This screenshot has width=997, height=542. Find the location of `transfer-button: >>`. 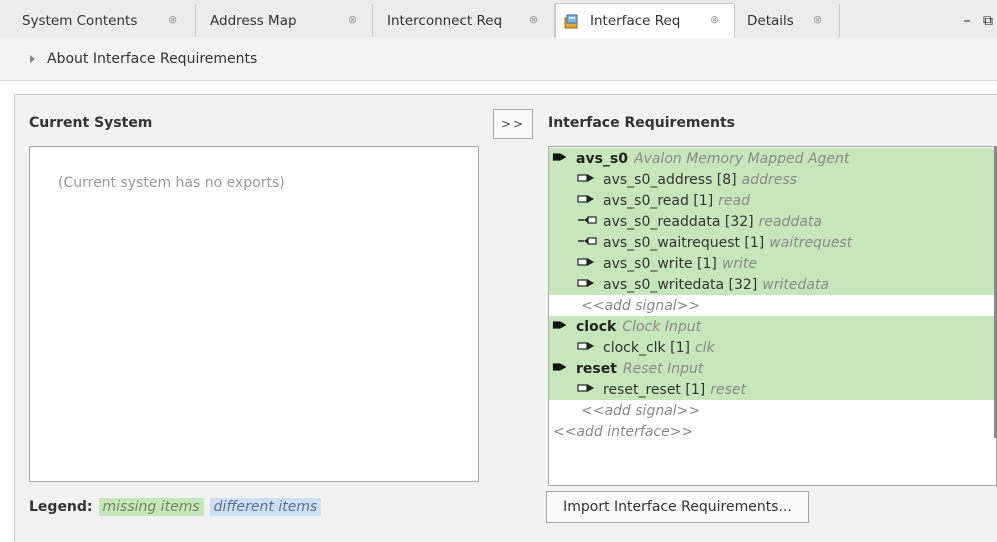

transfer-button: >> is located at coordinates (513, 124).